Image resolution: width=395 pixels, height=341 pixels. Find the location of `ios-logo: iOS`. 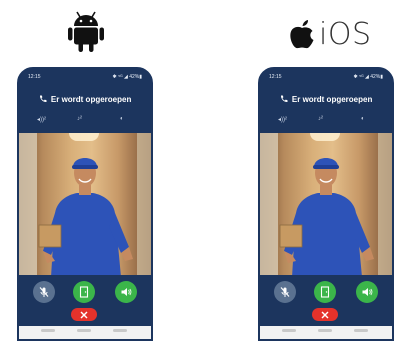

ios-logo: iOS is located at coordinates (330, 34).